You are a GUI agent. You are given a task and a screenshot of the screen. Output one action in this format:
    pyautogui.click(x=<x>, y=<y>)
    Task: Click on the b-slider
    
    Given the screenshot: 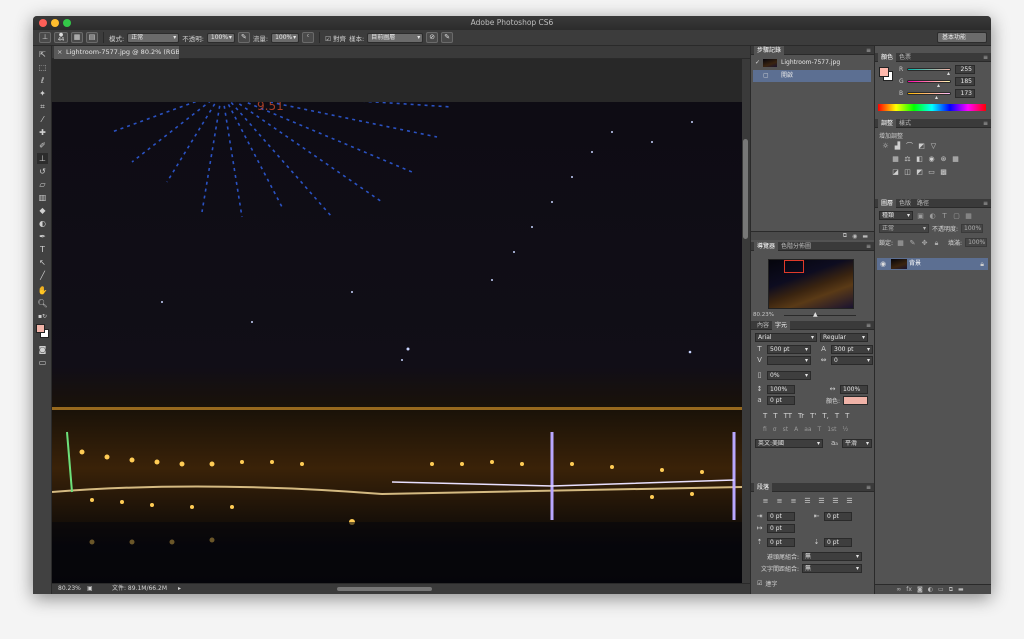 What is the action you would take?
    pyautogui.click(x=929, y=93)
    